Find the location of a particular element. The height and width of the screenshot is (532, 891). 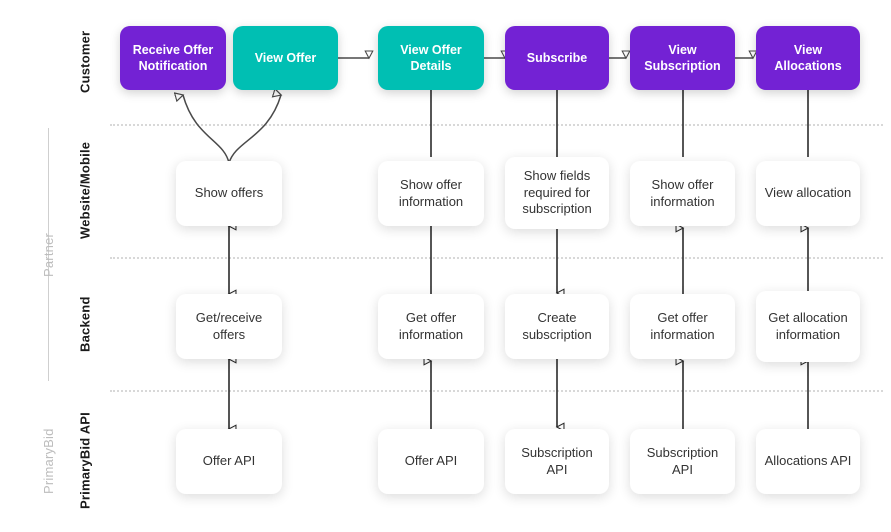

node-view-offer-details: View Offer Details is located at coordinates (431, 58).